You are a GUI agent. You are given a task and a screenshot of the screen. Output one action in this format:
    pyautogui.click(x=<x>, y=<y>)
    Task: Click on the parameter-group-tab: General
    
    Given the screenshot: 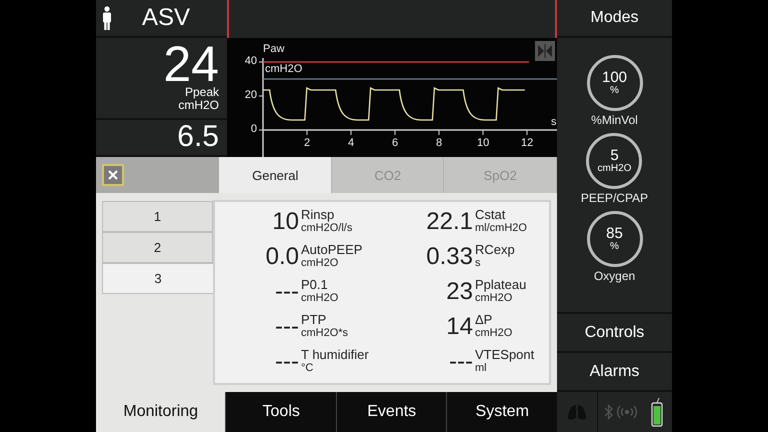 What is the action you would take?
    pyautogui.click(x=275, y=175)
    